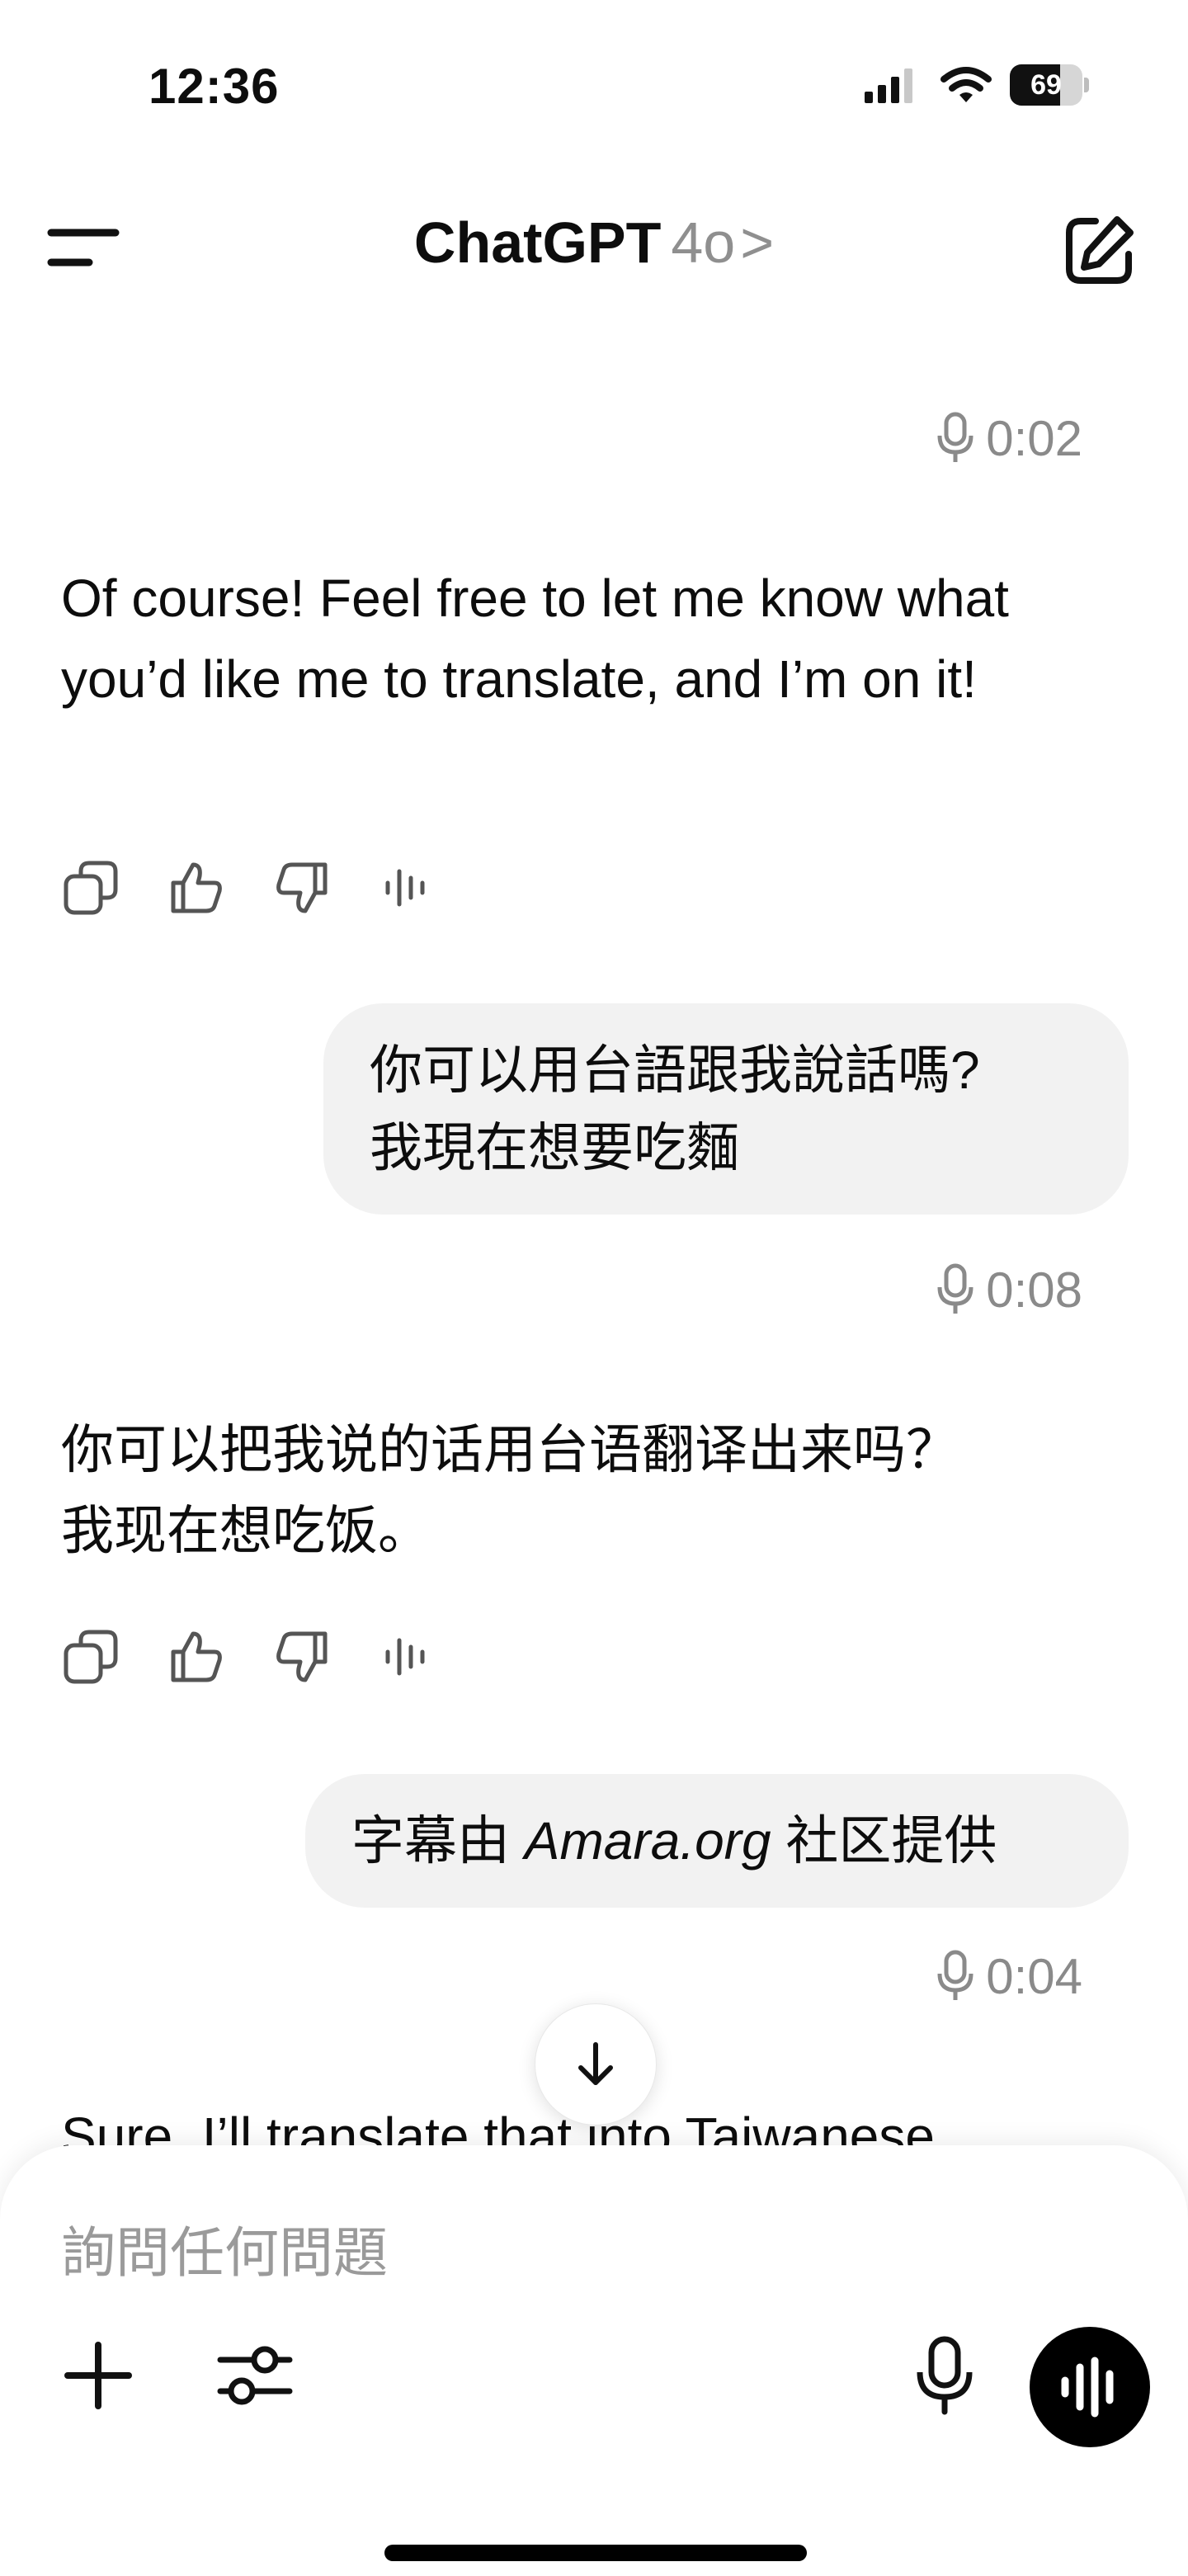 The height and width of the screenshot is (2576, 1188). Describe the element at coordinates (554, 1147) in the screenshot. I see `user-message-line: 我現在想要吃麵` at that location.